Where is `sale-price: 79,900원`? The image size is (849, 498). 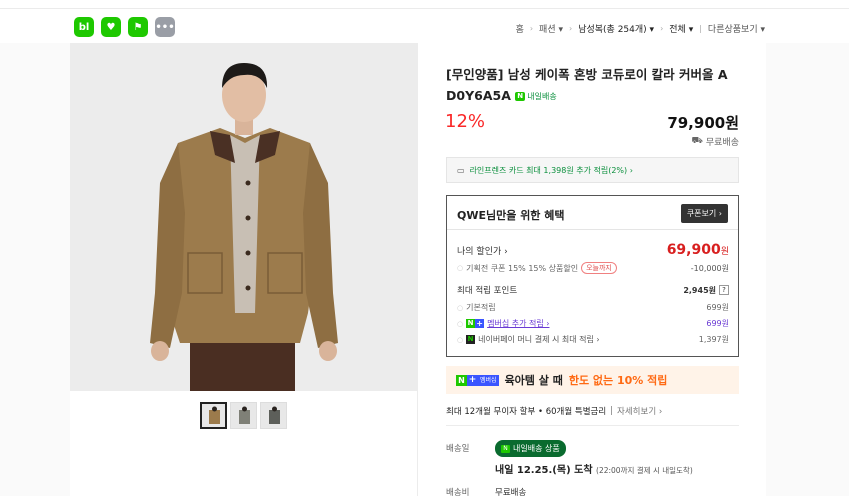 sale-price: 79,900원 is located at coordinates (703, 123).